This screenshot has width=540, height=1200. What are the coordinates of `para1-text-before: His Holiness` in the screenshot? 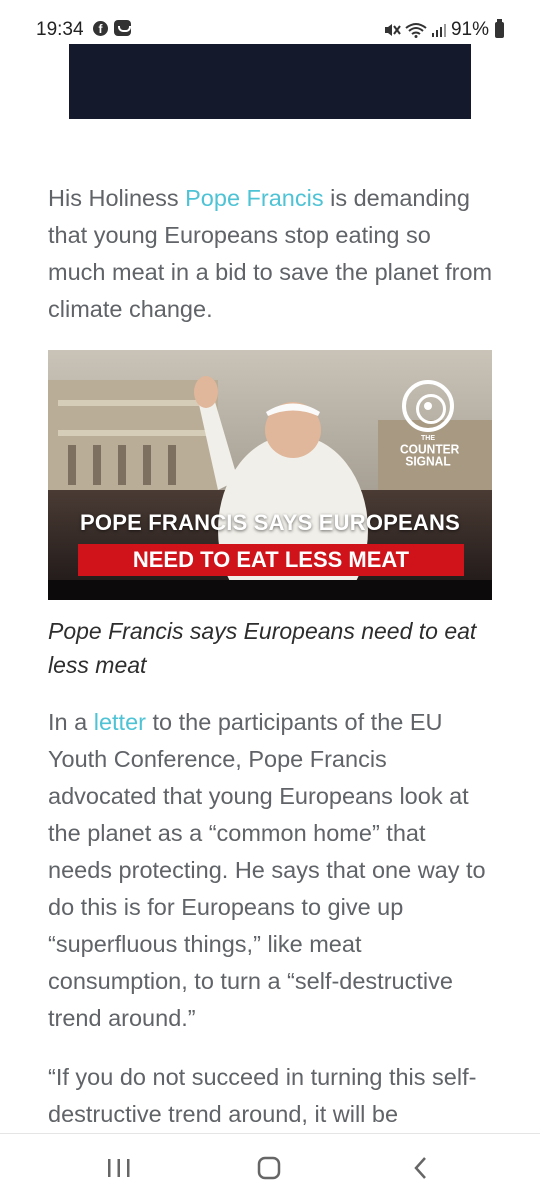 It's located at (117, 198).